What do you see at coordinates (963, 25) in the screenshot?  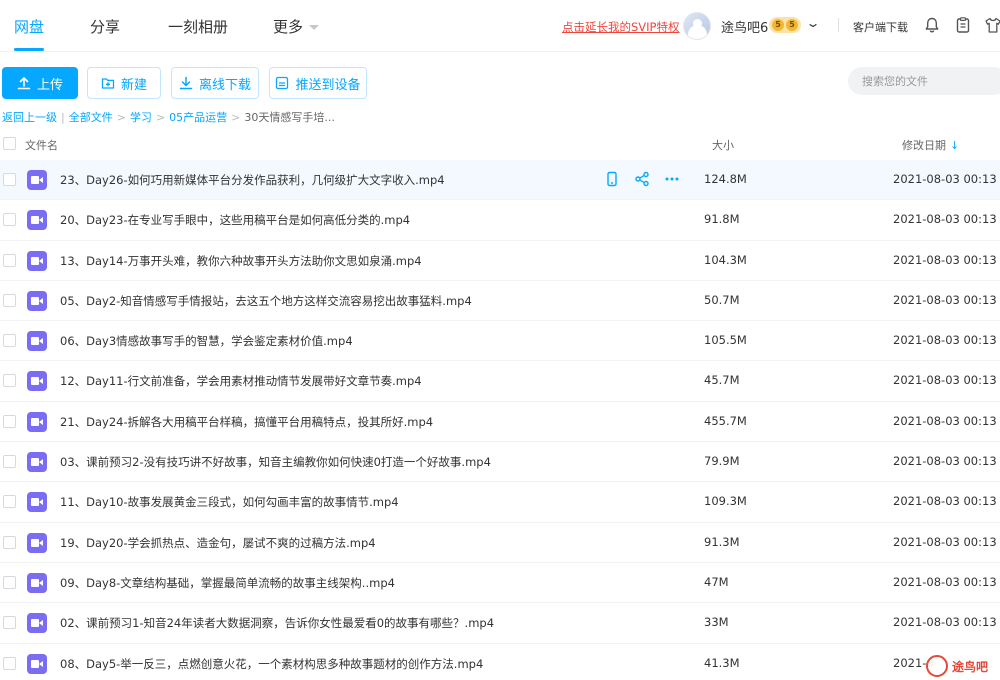 I see `clipboard-icon` at bounding box center [963, 25].